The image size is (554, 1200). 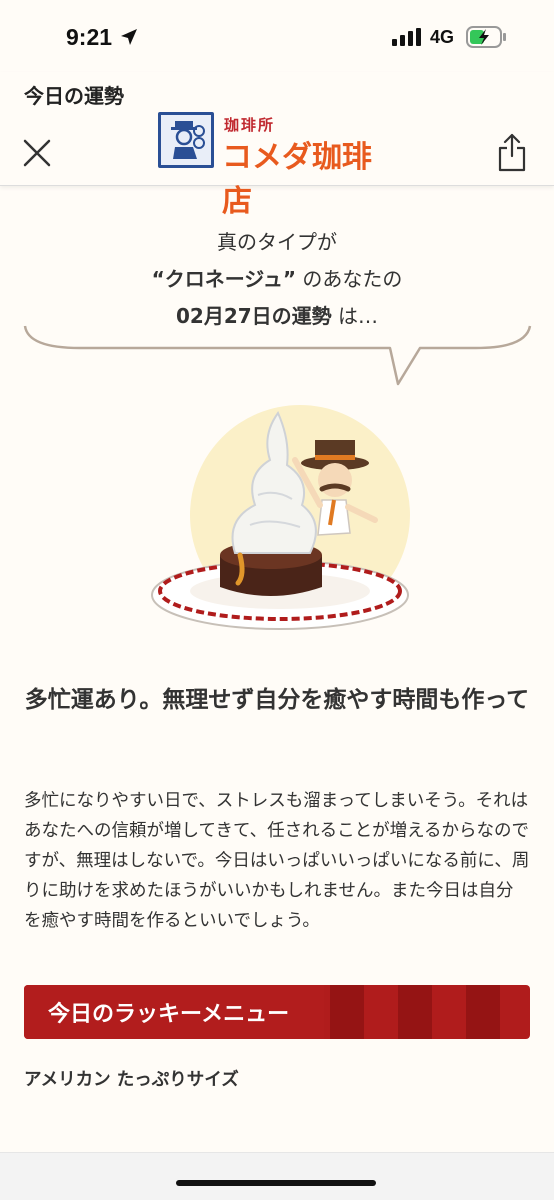 I want to click on page-title: 今日の運勢, so click(x=74, y=96).